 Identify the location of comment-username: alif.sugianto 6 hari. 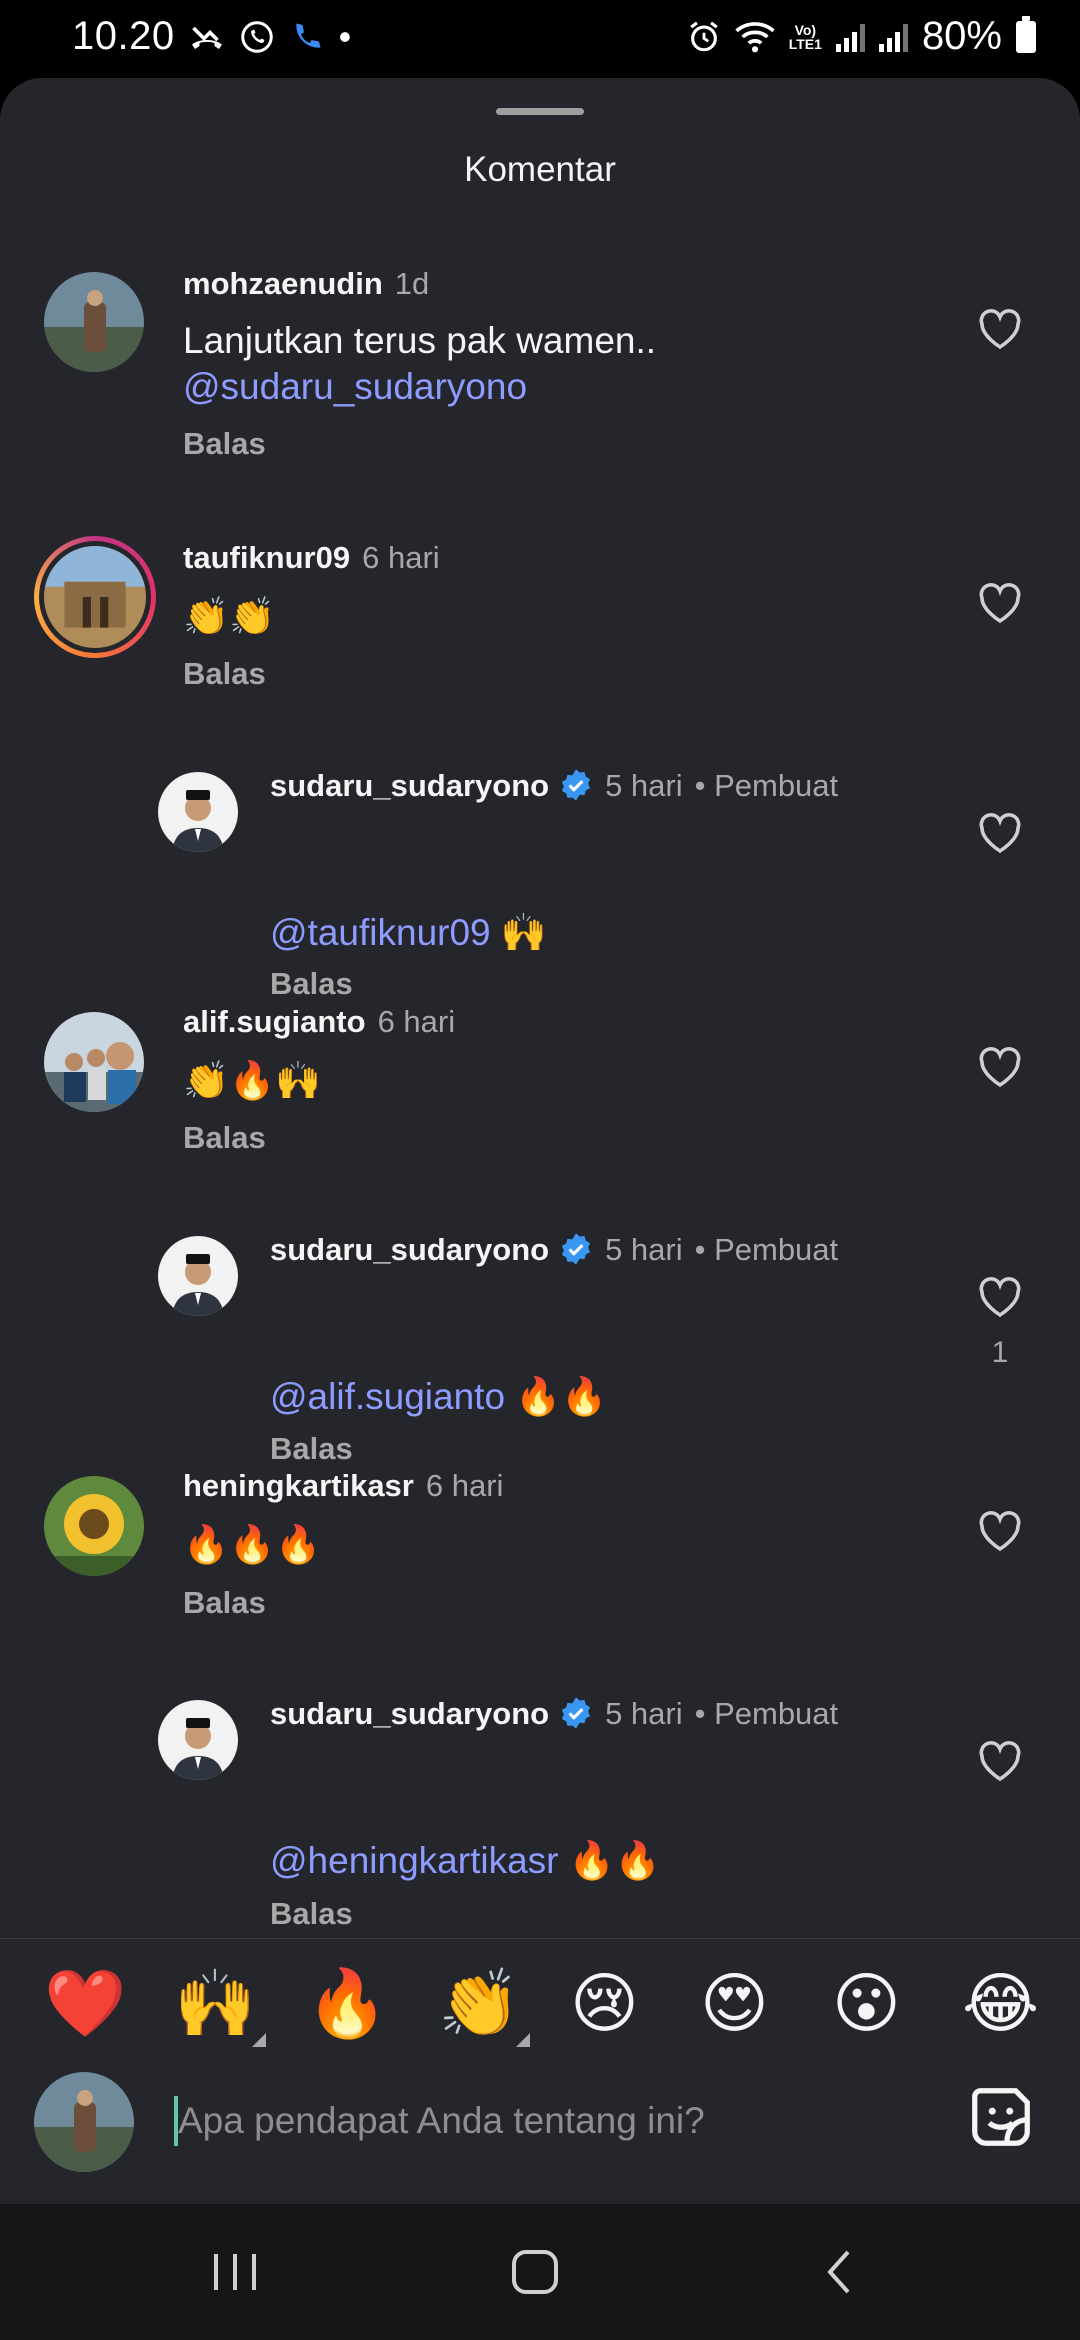
(319, 1022).